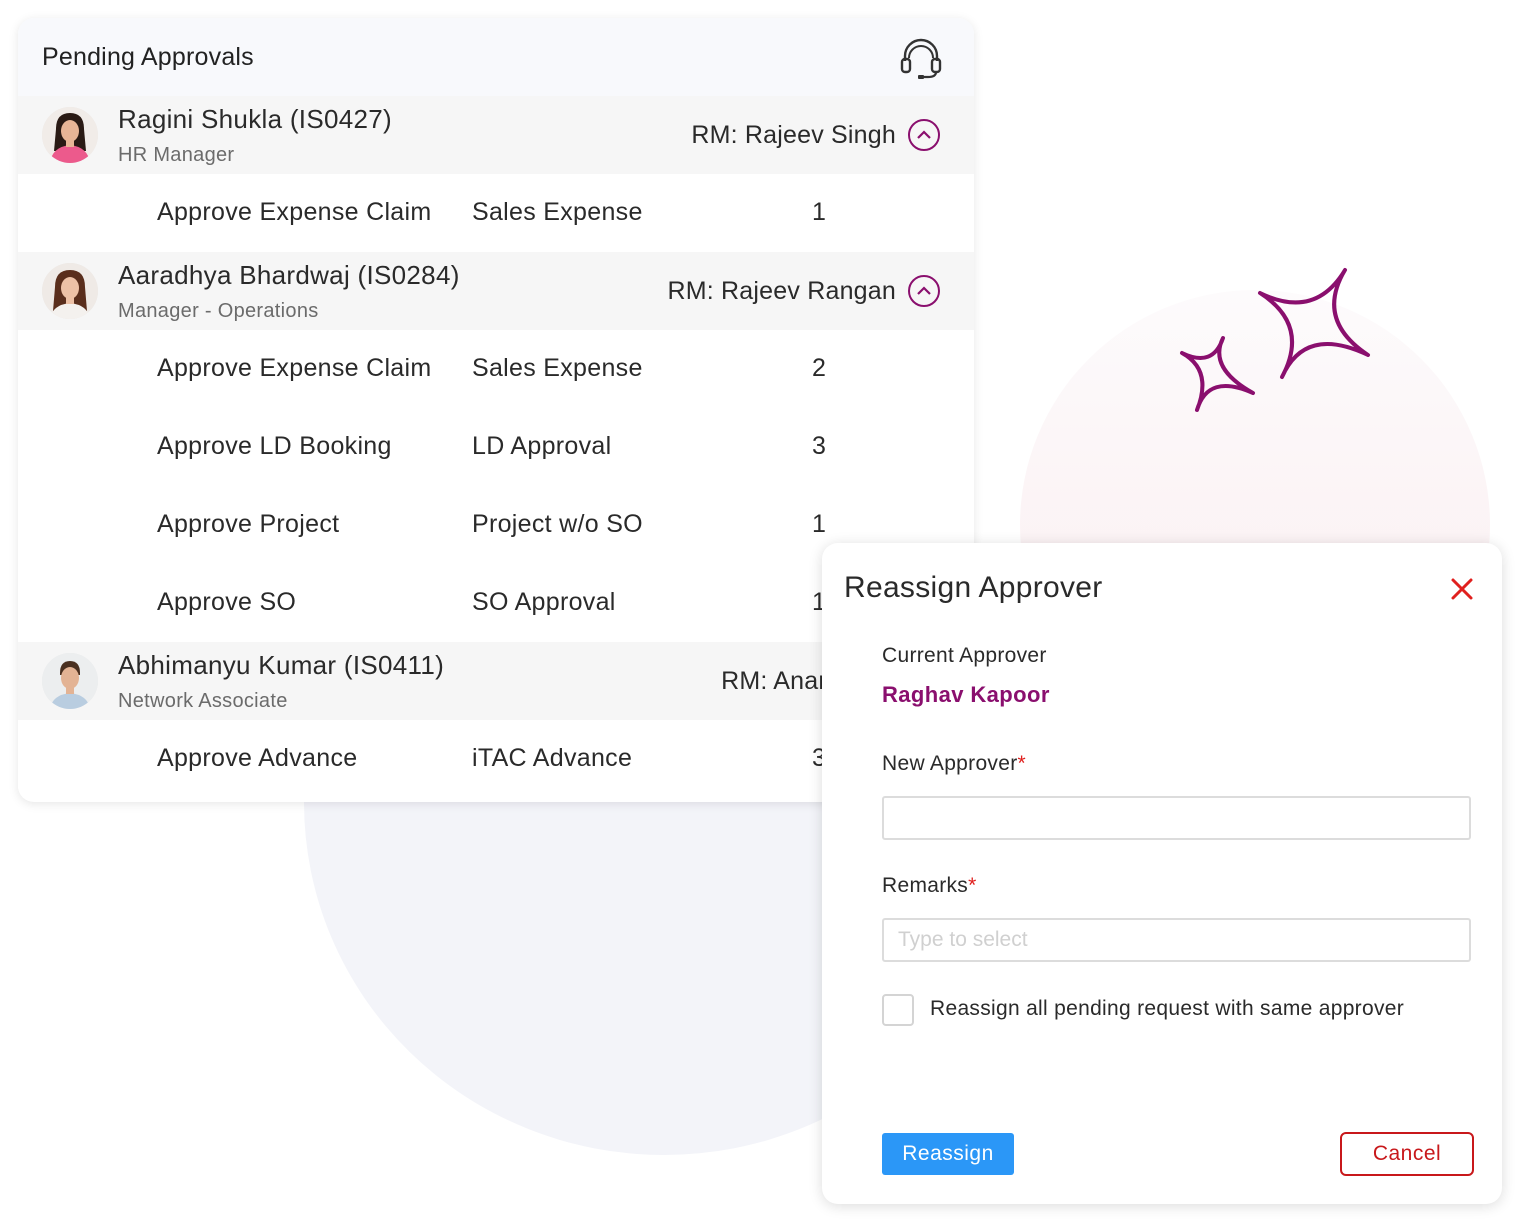  What do you see at coordinates (925, 885) in the screenshot?
I see `remarks-label-text: Remarks` at bounding box center [925, 885].